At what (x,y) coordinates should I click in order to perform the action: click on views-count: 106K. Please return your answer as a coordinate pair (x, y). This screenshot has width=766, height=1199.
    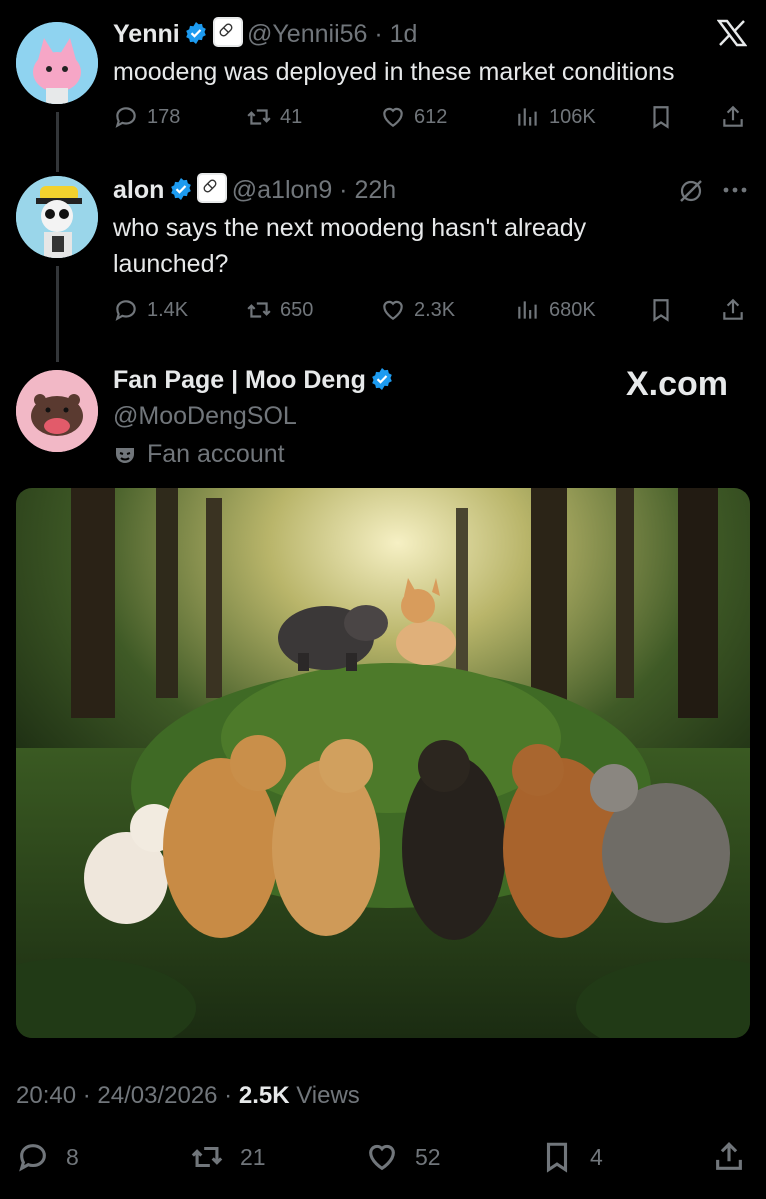
    Looking at the image, I should click on (572, 116).